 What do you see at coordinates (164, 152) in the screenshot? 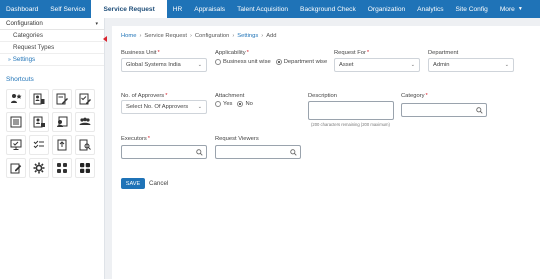
I see `executors-search-input` at bounding box center [164, 152].